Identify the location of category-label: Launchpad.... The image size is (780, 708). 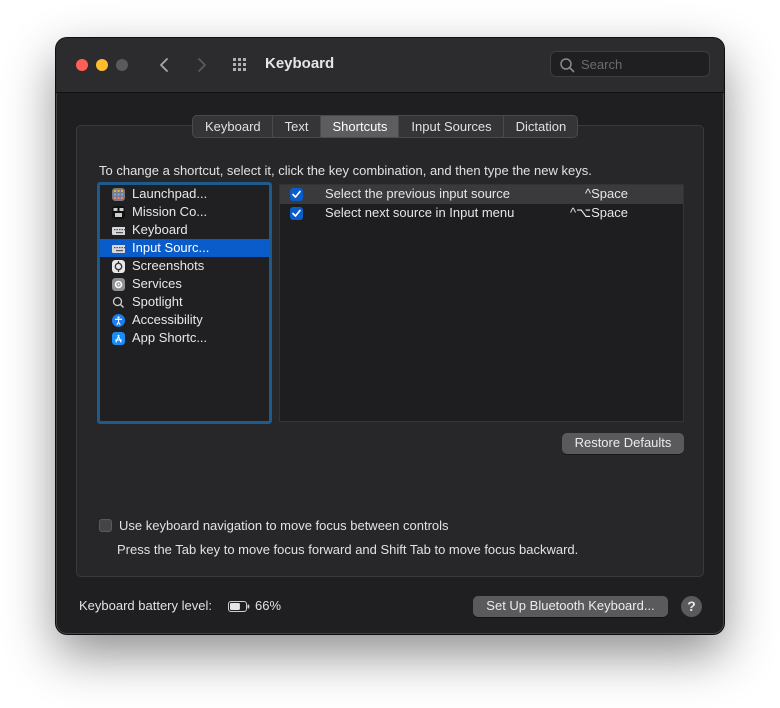
(170, 193).